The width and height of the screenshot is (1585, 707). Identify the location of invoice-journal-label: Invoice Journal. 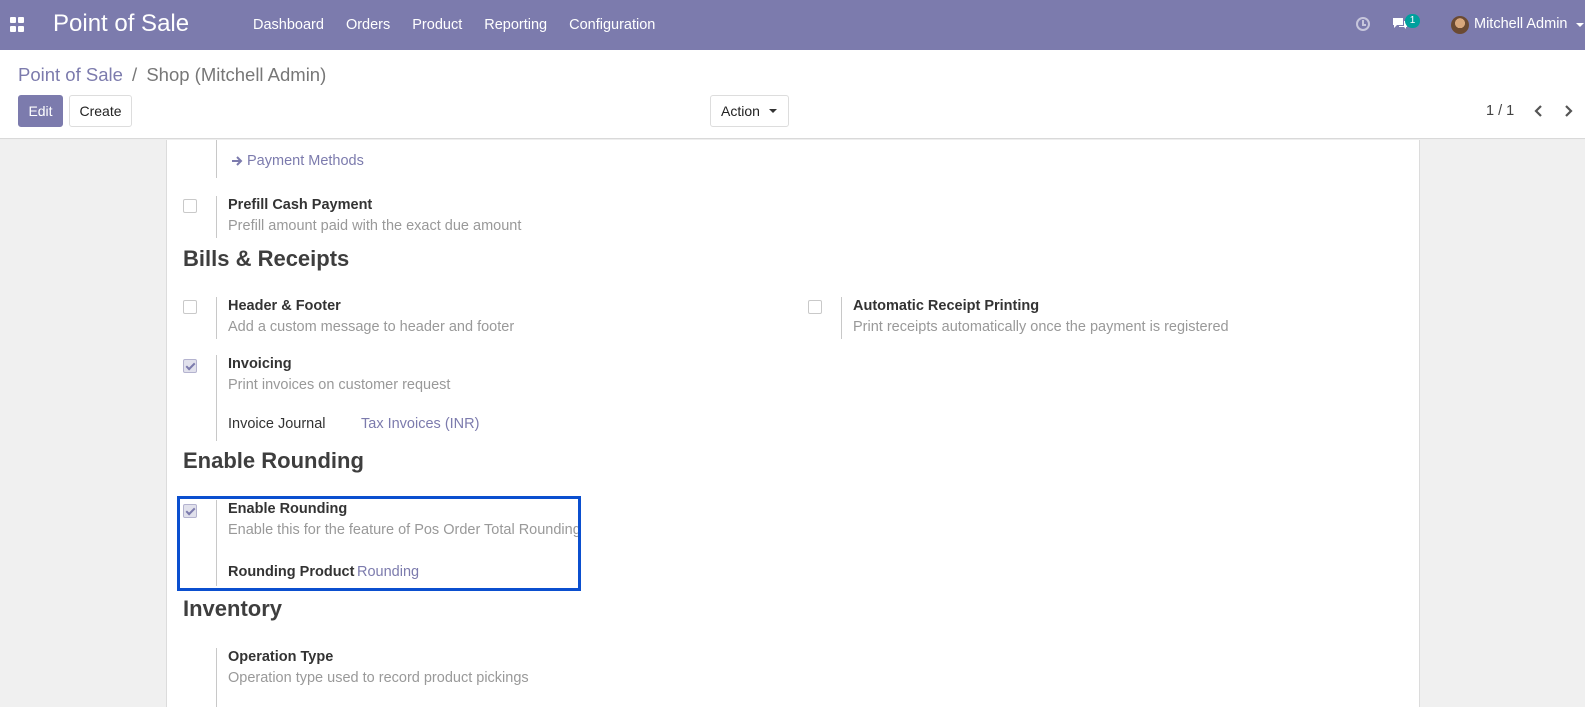
(277, 424).